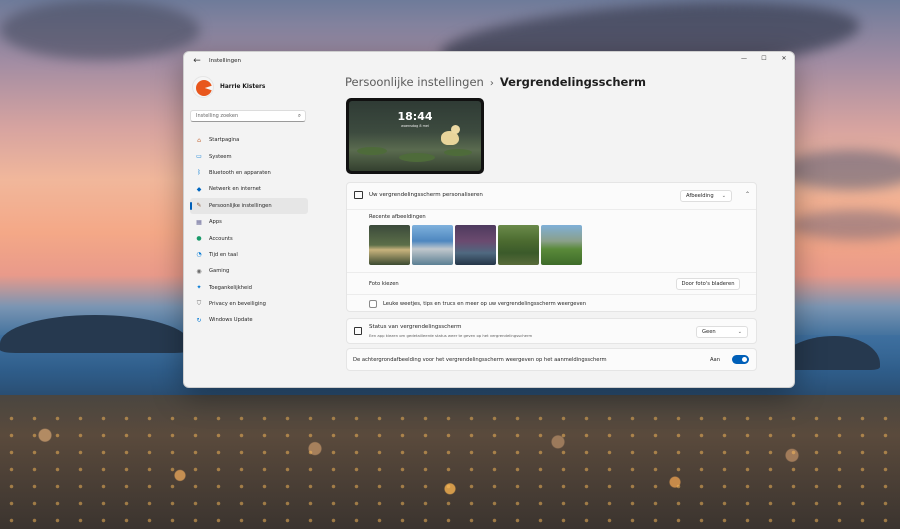 This screenshot has width=900, height=529. I want to click on sidebar-item-system: ▭ Systeem, so click(249, 156).